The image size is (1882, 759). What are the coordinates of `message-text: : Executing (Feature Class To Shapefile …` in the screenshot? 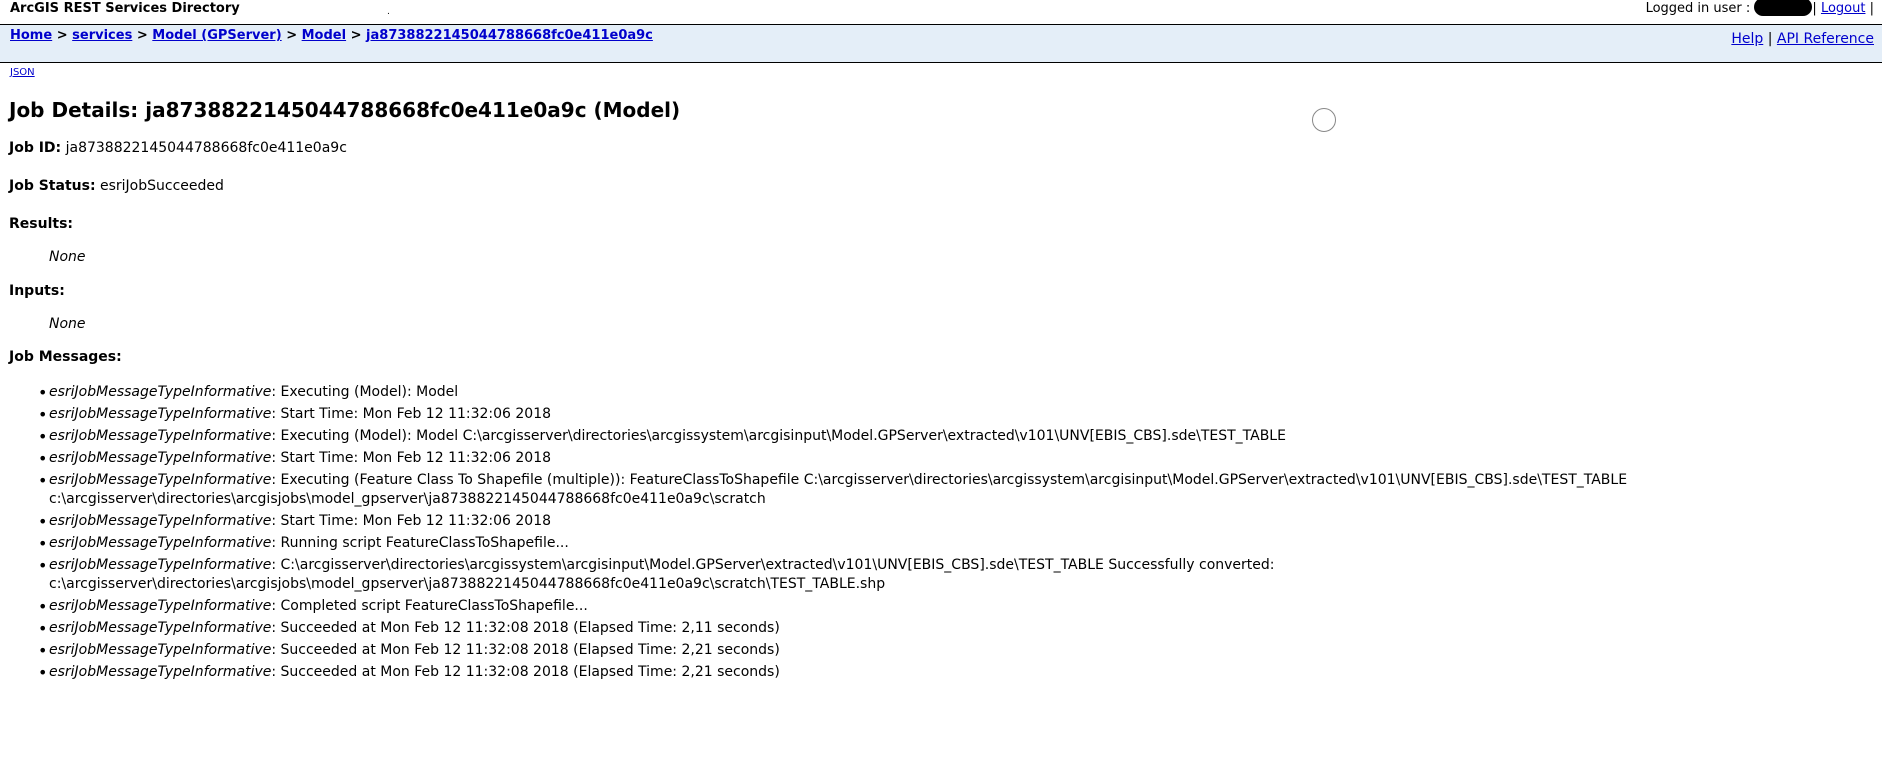 It's located at (838, 489).